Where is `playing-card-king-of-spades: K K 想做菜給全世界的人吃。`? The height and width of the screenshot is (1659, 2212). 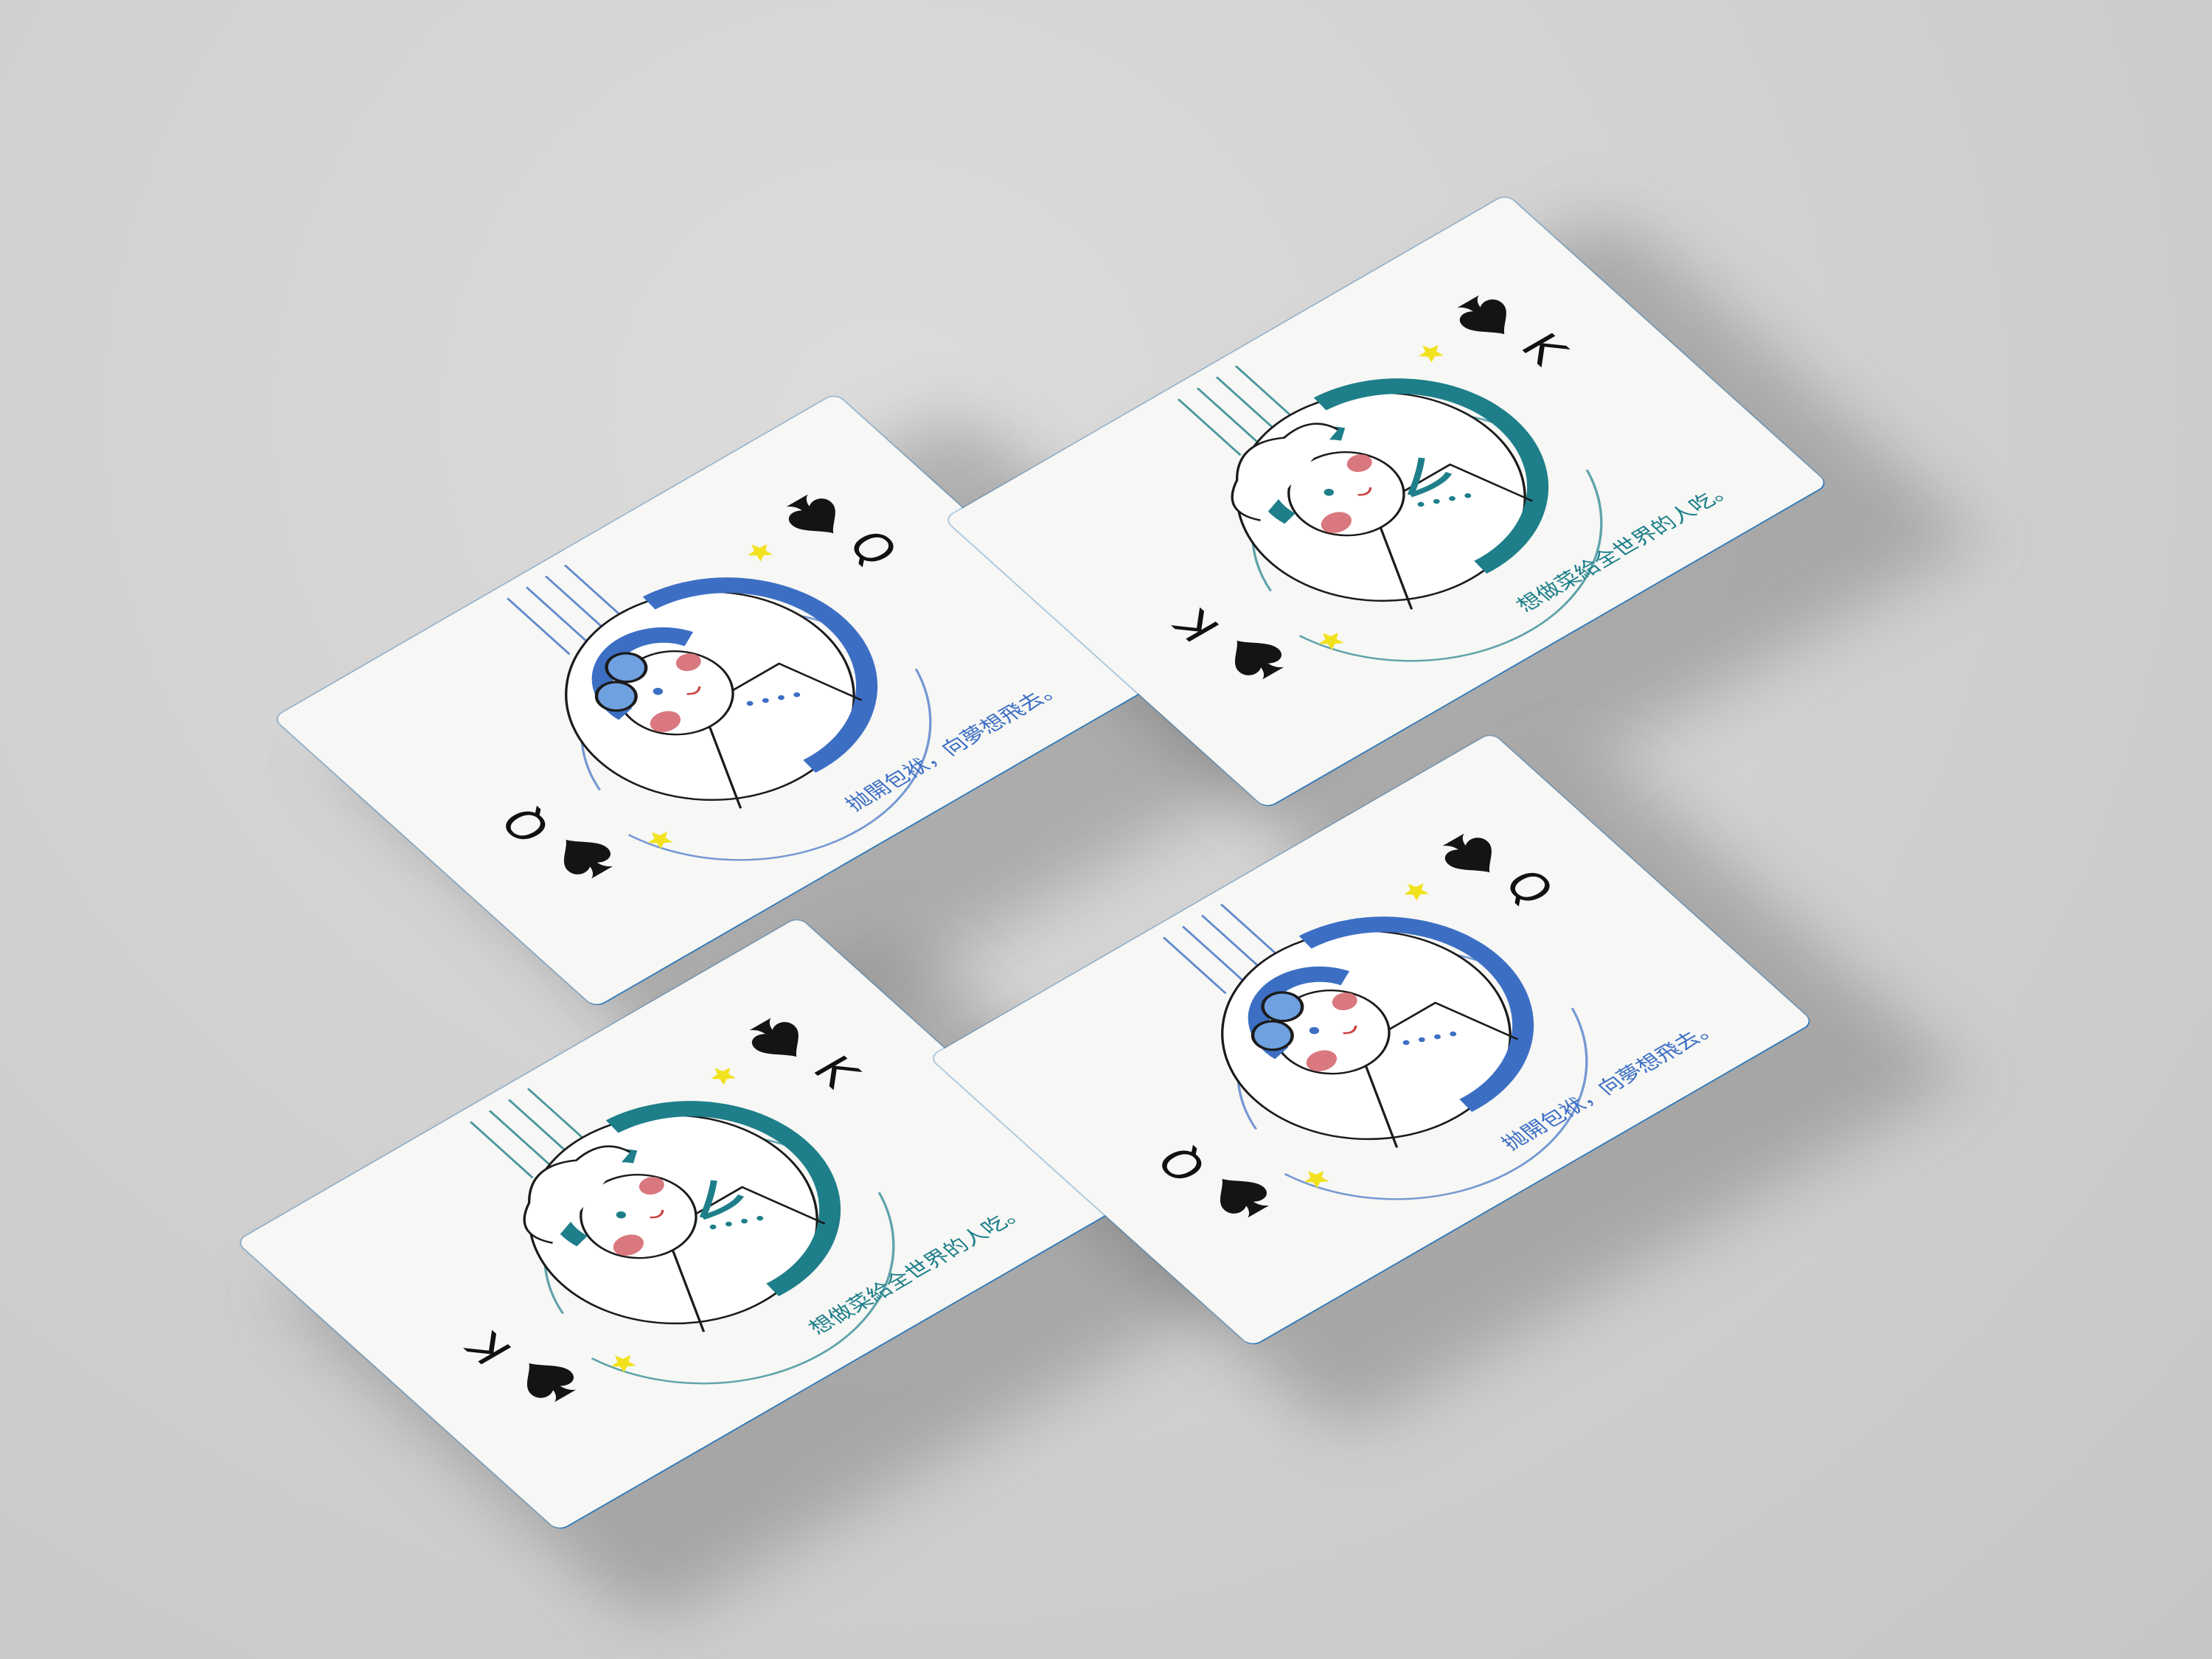 playing-card-king-of-spades: K K 想做菜給全世界的人吃。 is located at coordinates (678, 1224).